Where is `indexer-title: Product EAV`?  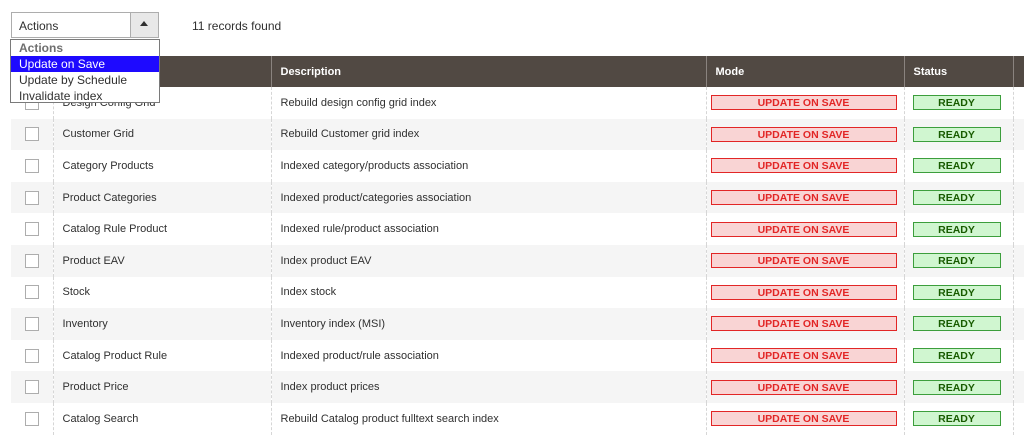 indexer-title: Product EAV is located at coordinates (161, 260).